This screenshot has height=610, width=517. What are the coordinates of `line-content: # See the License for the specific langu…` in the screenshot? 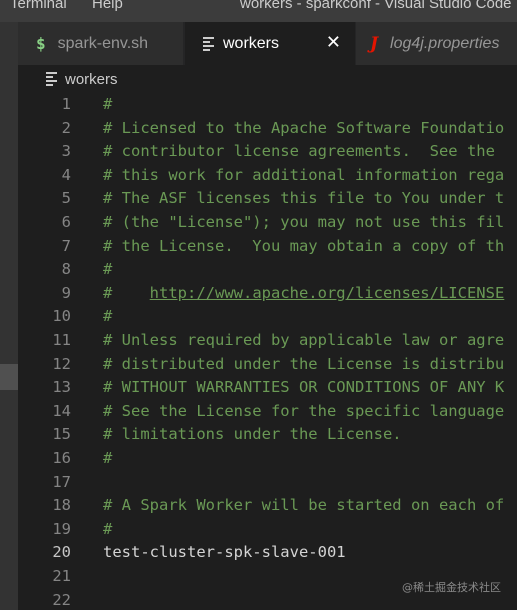 It's located at (304, 410).